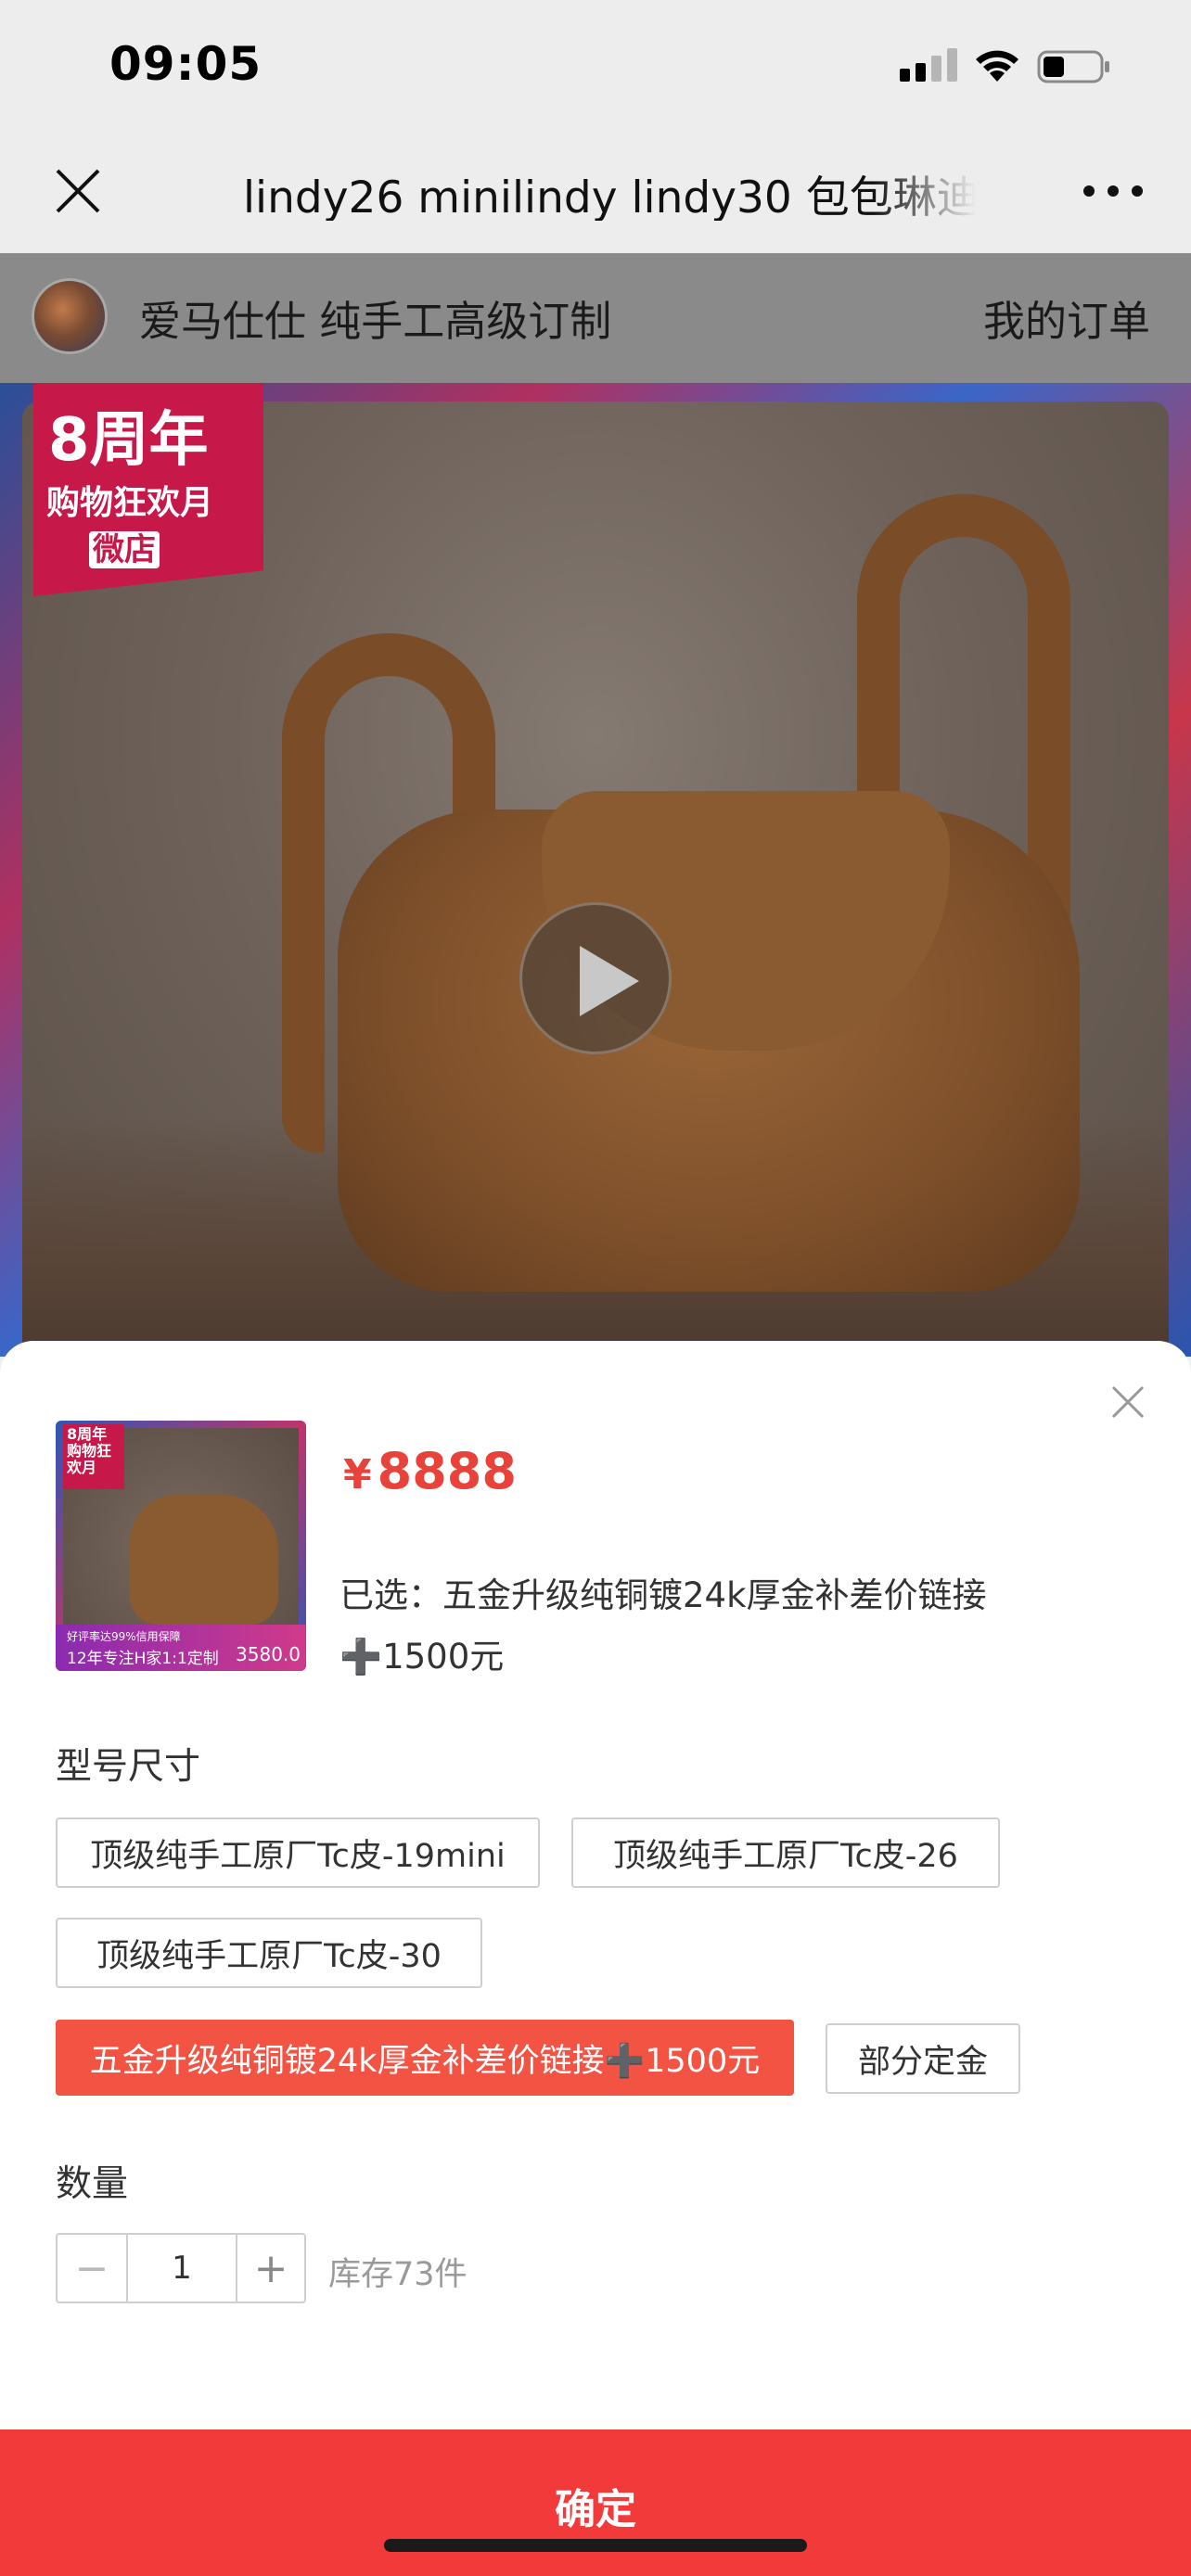 Image resolution: width=1191 pixels, height=2576 pixels. Describe the element at coordinates (610, 196) in the screenshot. I see `page-title: lindy26 minilindy lindy30 包包琳迪` at that location.